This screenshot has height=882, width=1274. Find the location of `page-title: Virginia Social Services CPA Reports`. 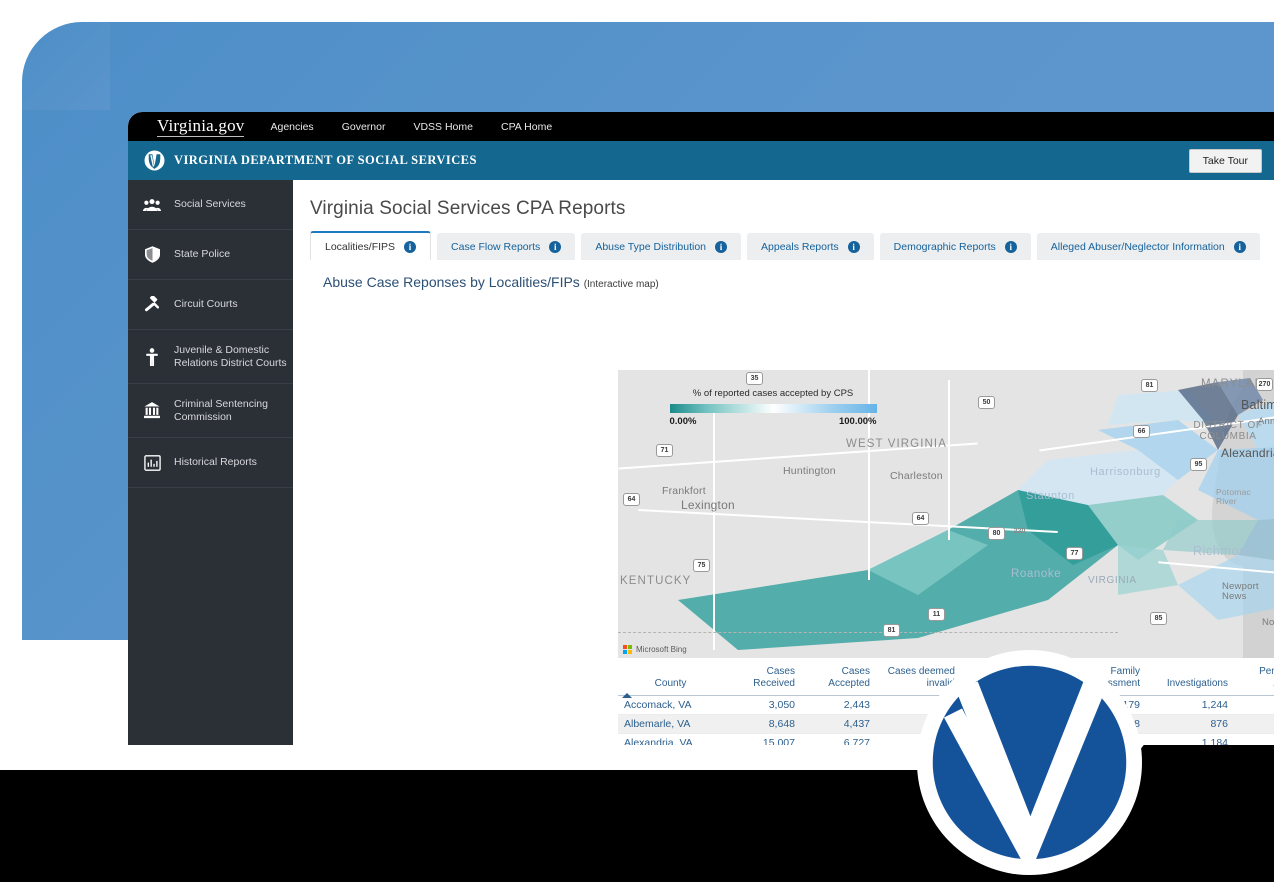

page-title: Virginia Social Services CPA Reports is located at coordinates (468, 208).